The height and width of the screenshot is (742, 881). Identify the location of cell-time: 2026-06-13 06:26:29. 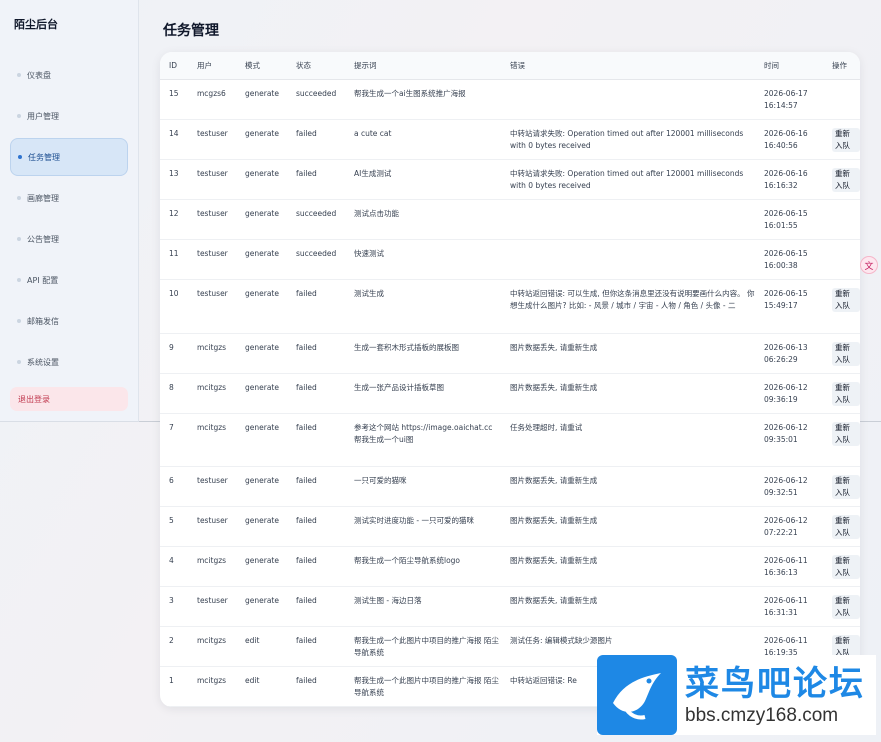
(789, 353).